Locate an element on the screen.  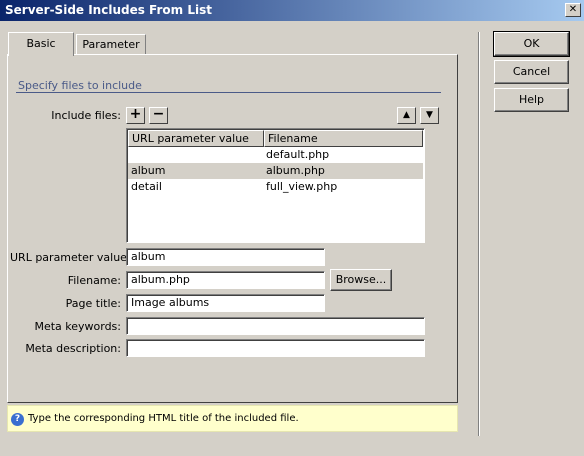
list-row-selected: album album.php is located at coordinates (275, 171).